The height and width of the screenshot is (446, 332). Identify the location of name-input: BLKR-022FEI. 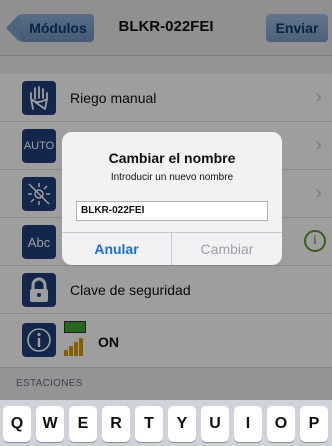
(172, 211).